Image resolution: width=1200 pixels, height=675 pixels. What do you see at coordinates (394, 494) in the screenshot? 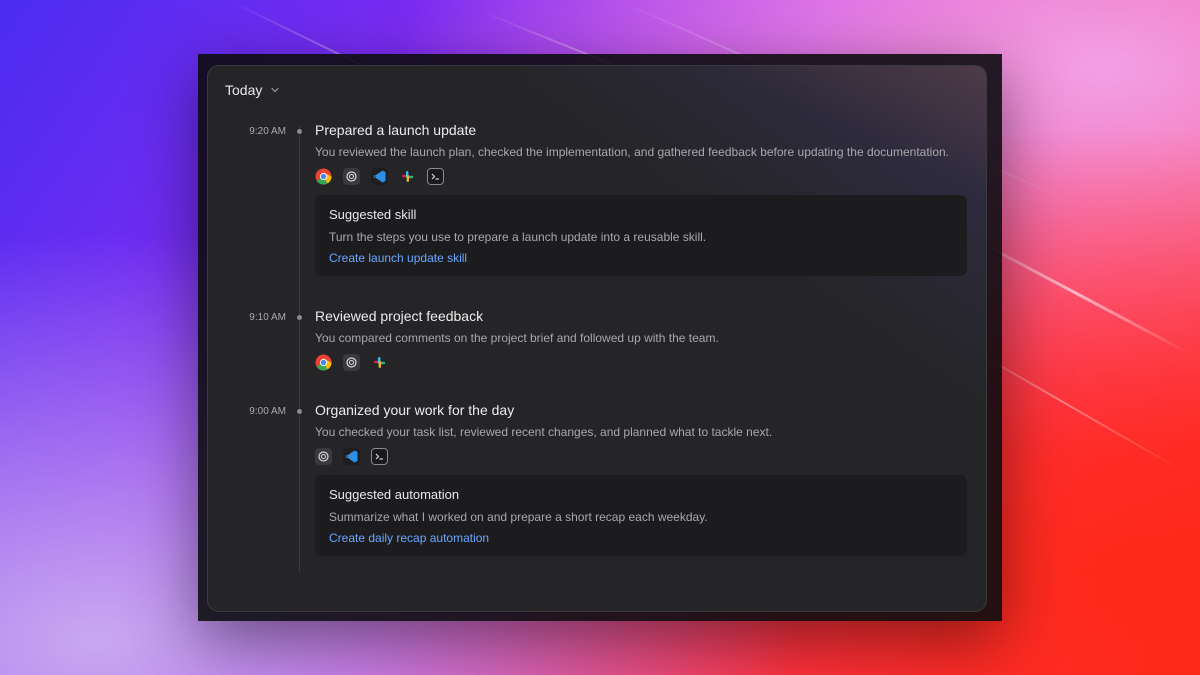
I see `suggestion-title: Suggested automation` at bounding box center [394, 494].